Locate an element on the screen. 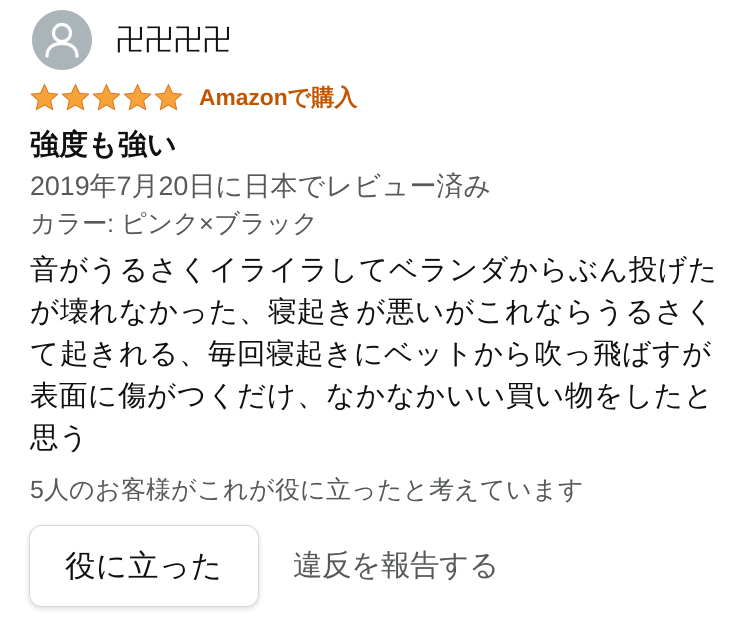  product-variant: カラー: ピンク×ブラック is located at coordinates (174, 224).